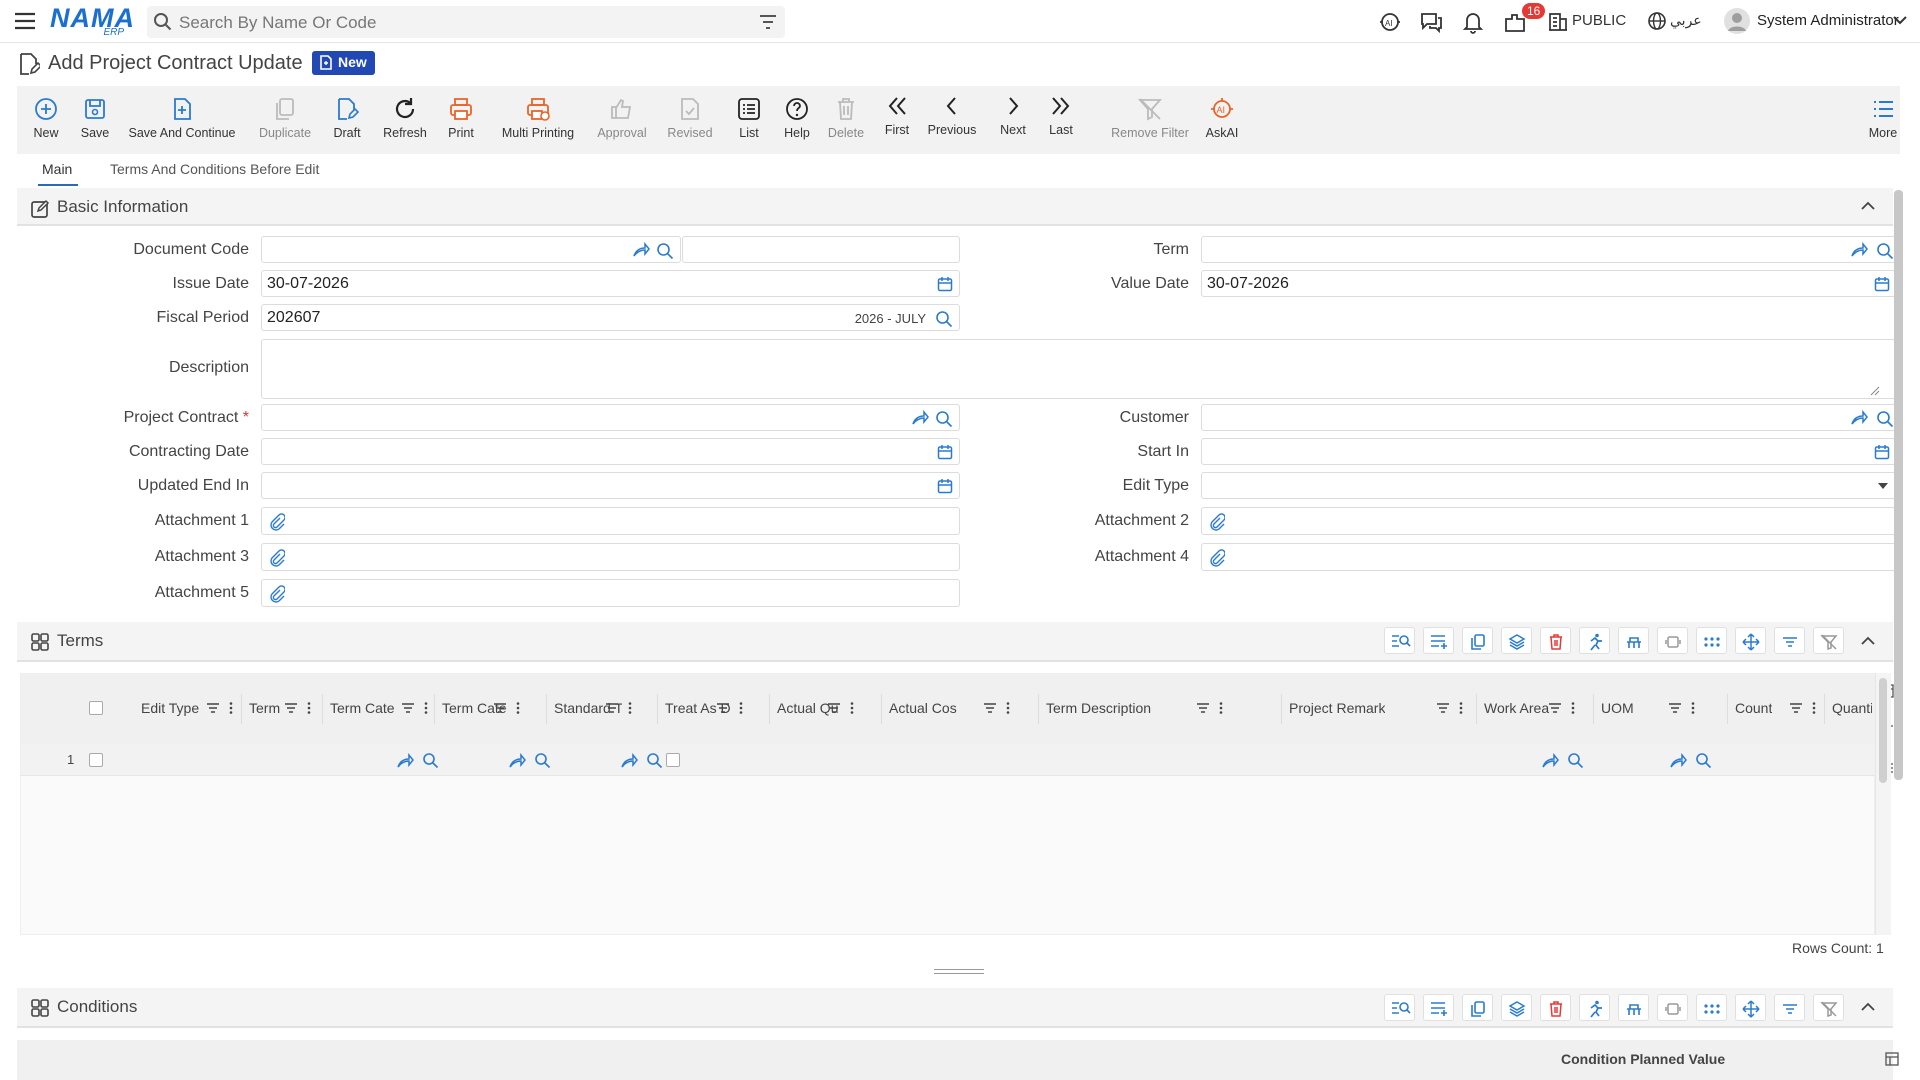 This screenshot has width=1920, height=1080. What do you see at coordinates (1549, 283) in the screenshot?
I see `value-date-field: 30-07-2026` at bounding box center [1549, 283].